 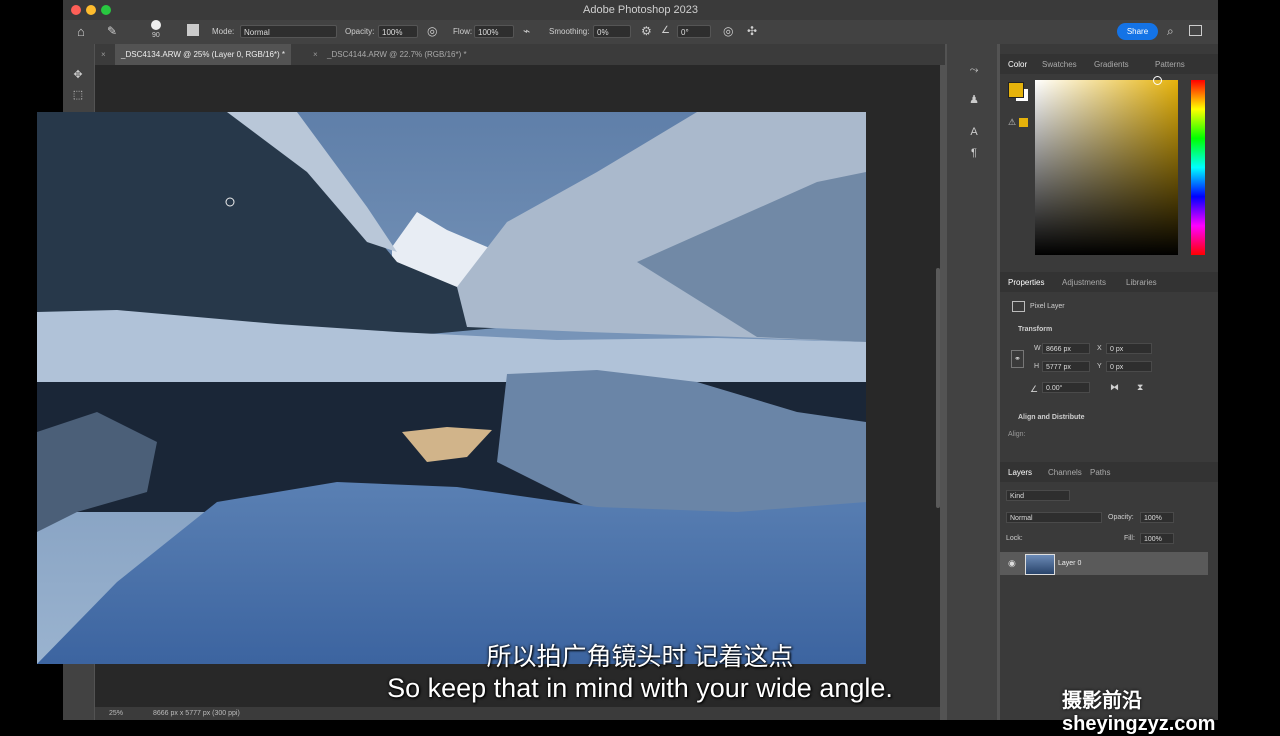 What do you see at coordinates (1084, 282) in the screenshot?
I see `tab-adjustments: Adjustments` at bounding box center [1084, 282].